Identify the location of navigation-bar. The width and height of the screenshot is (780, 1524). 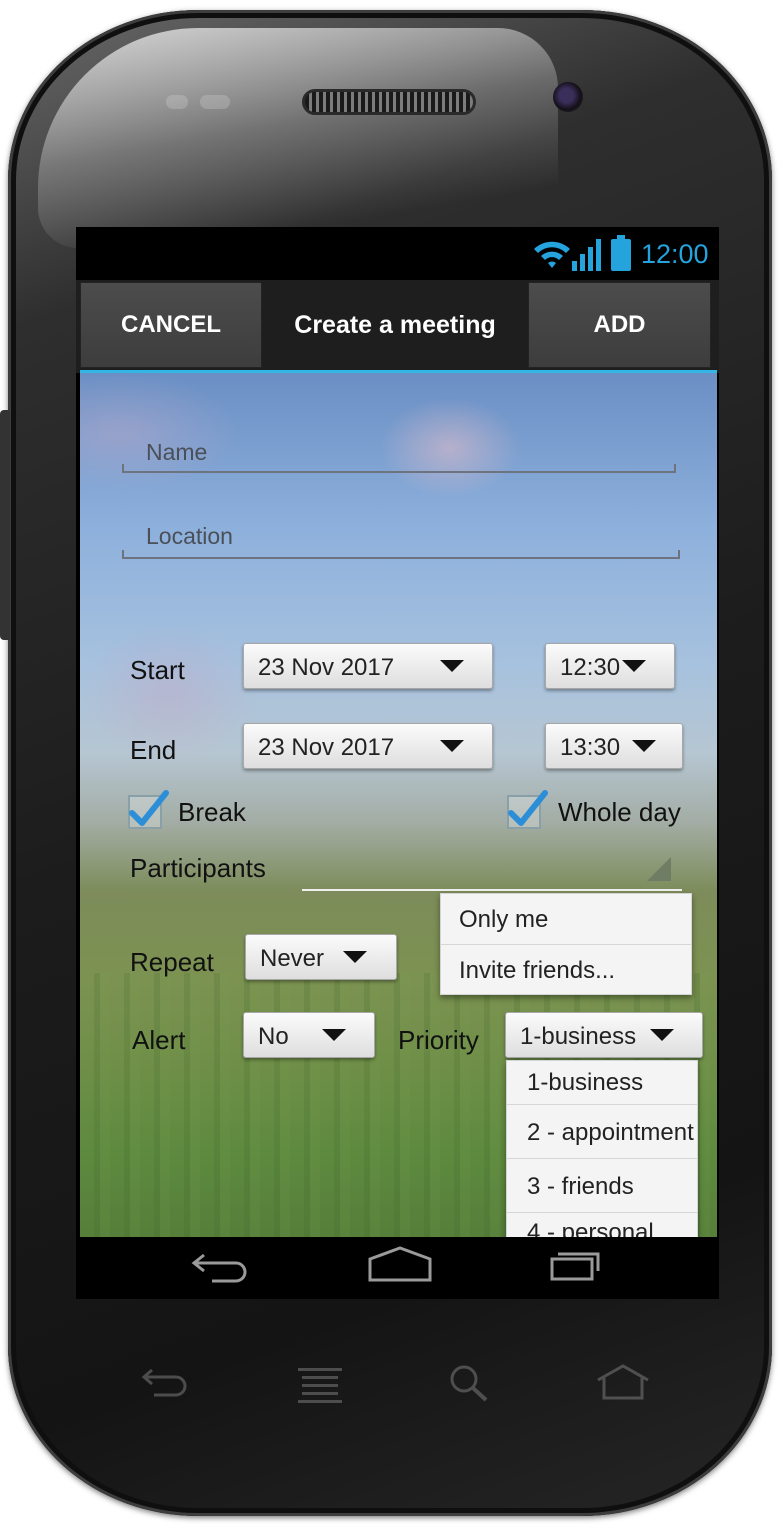
(397, 1268).